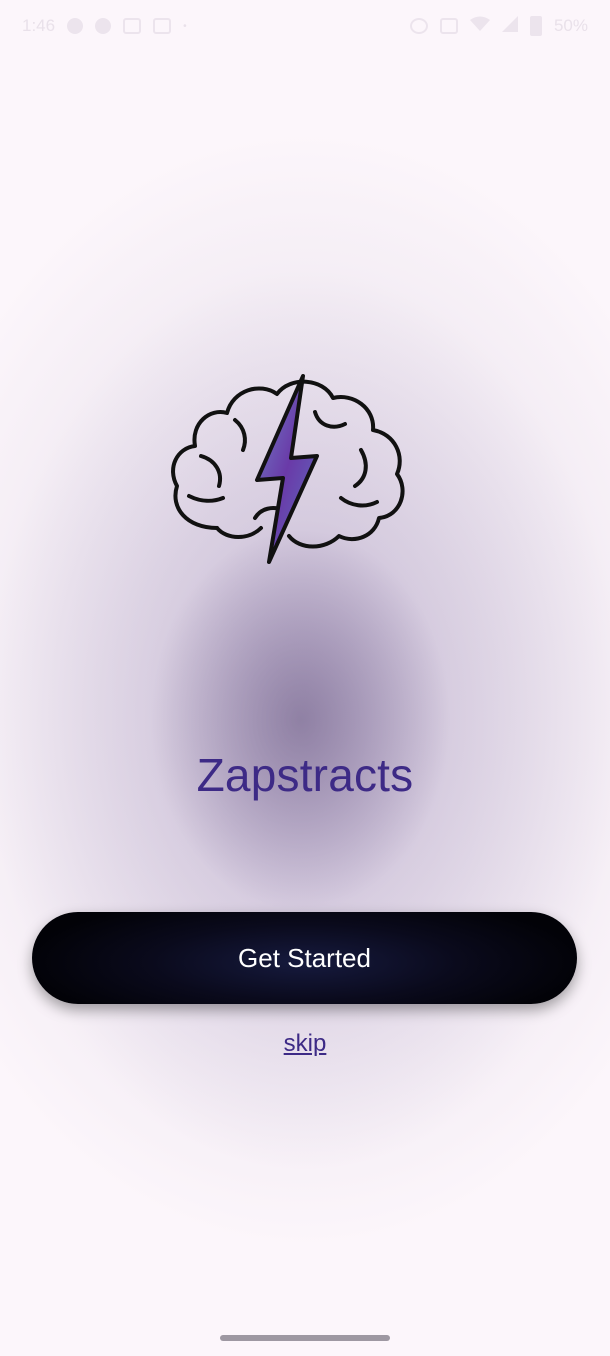 The image size is (610, 1356). Describe the element at coordinates (305, 26) in the screenshot. I see `status-bar: 1:46 • 50%` at that location.